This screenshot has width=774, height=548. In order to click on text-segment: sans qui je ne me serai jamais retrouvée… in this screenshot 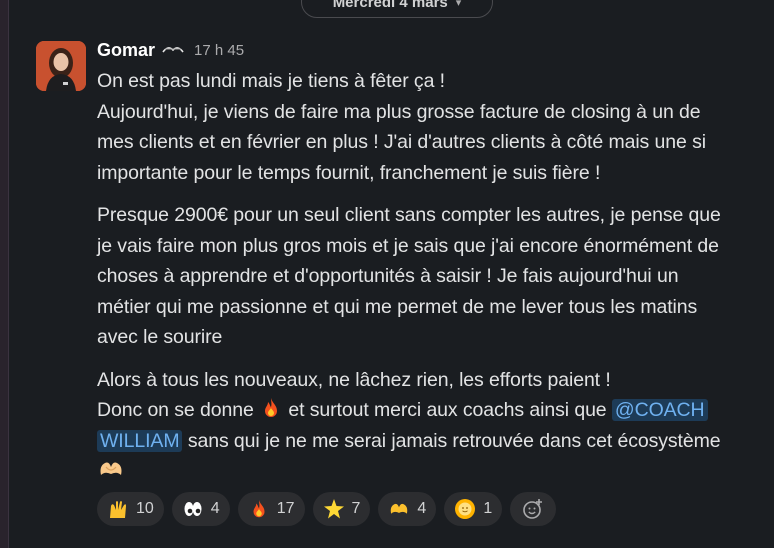, I will do `click(454, 440)`.